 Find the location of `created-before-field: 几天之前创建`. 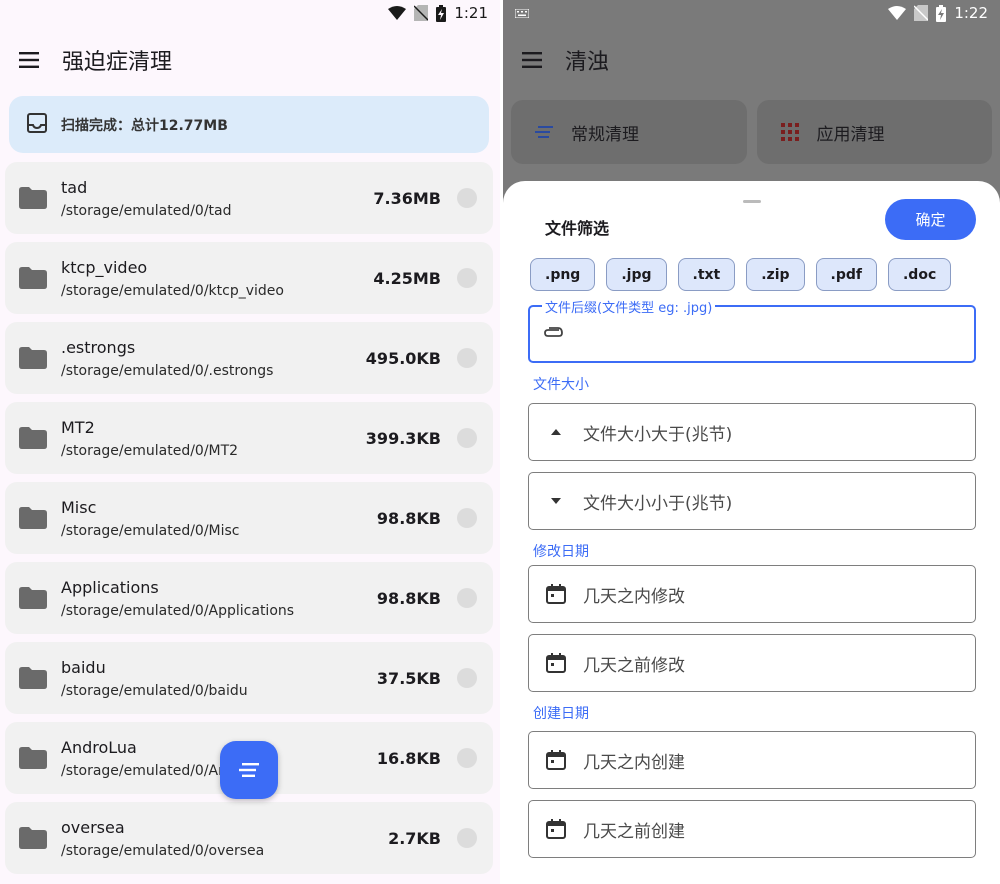

created-before-field: 几天之前创建 is located at coordinates (752, 829).